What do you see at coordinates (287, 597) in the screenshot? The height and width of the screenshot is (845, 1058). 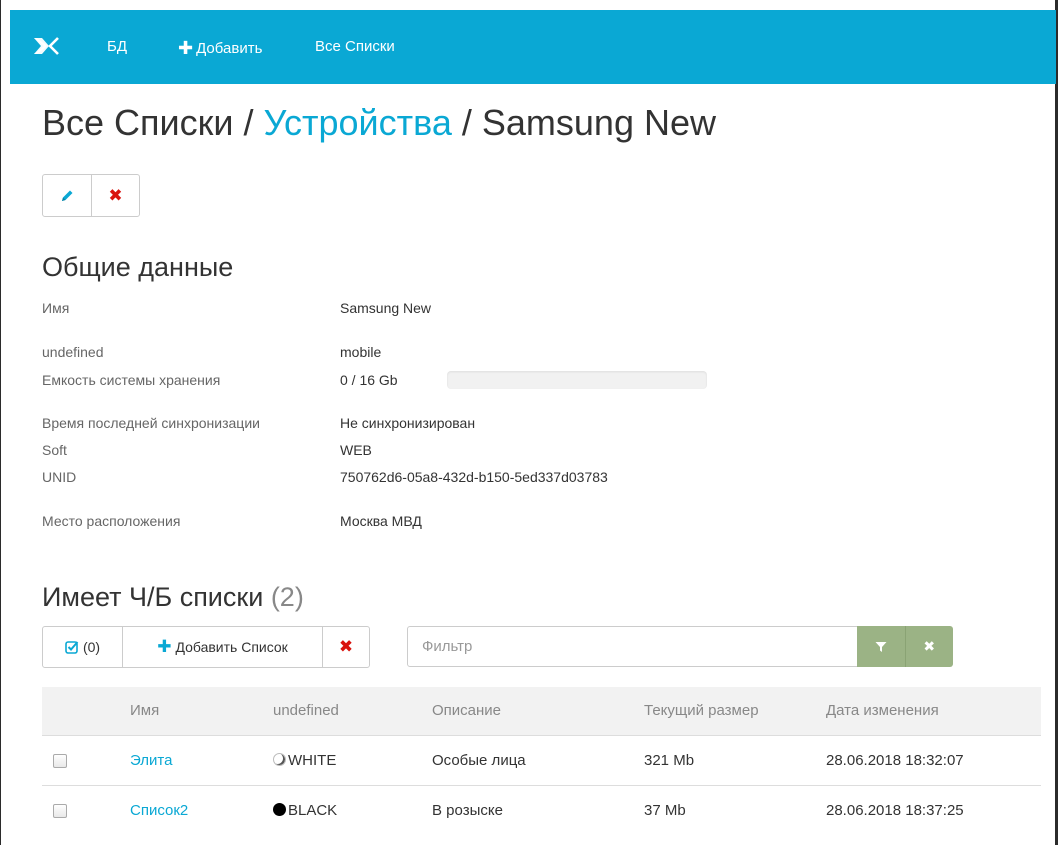 I see `lists-count: (2)` at bounding box center [287, 597].